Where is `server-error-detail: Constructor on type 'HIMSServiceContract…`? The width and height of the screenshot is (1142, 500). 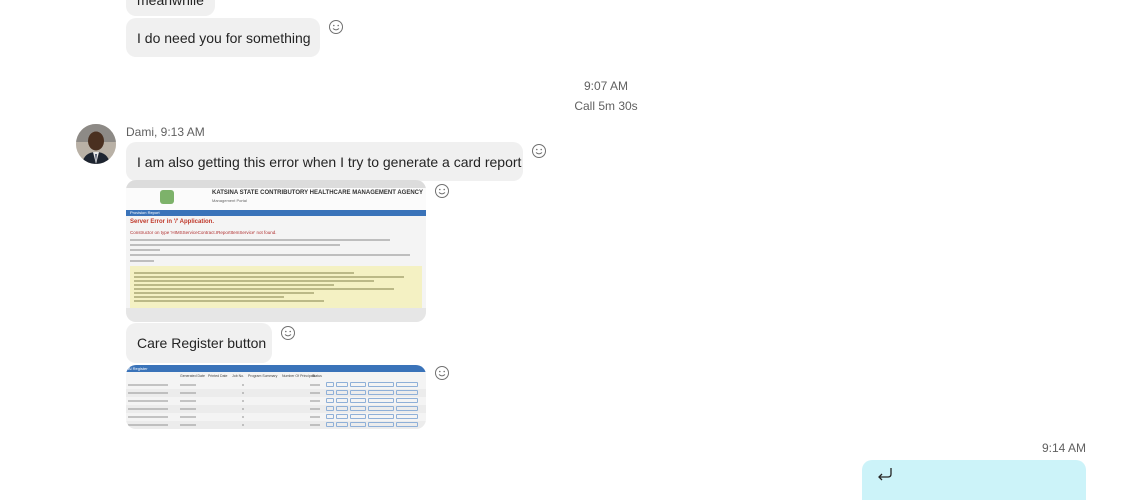 server-error-detail: Constructor on type 'HIMSServiceContract… is located at coordinates (203, 232).